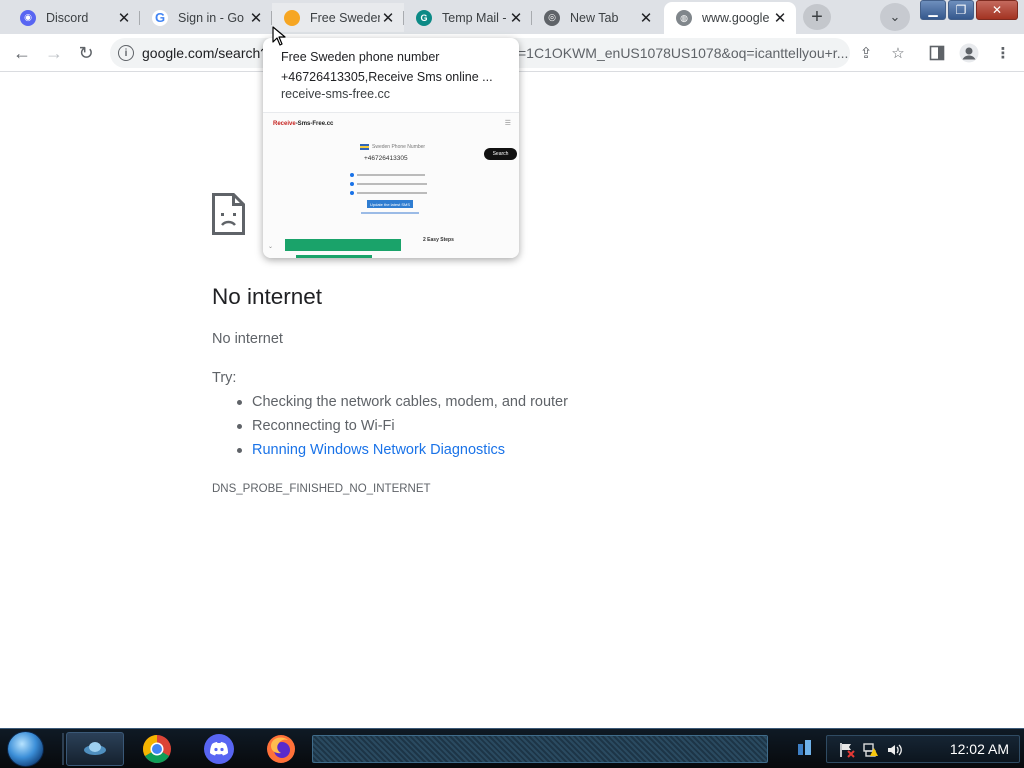  I want to click on green-banner, so click(343, 245).